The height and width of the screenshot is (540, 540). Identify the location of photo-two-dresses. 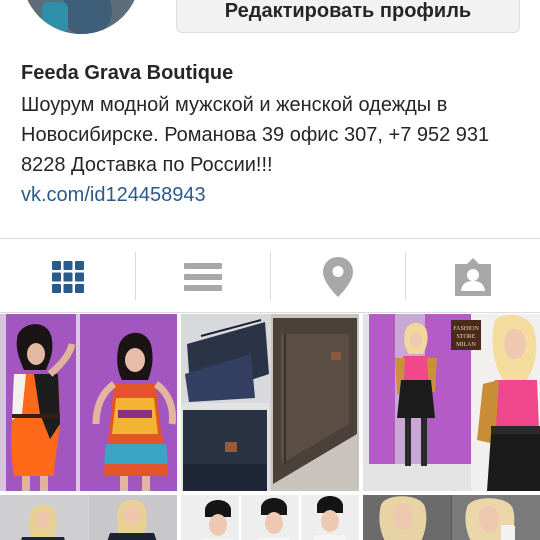
(88, 402).